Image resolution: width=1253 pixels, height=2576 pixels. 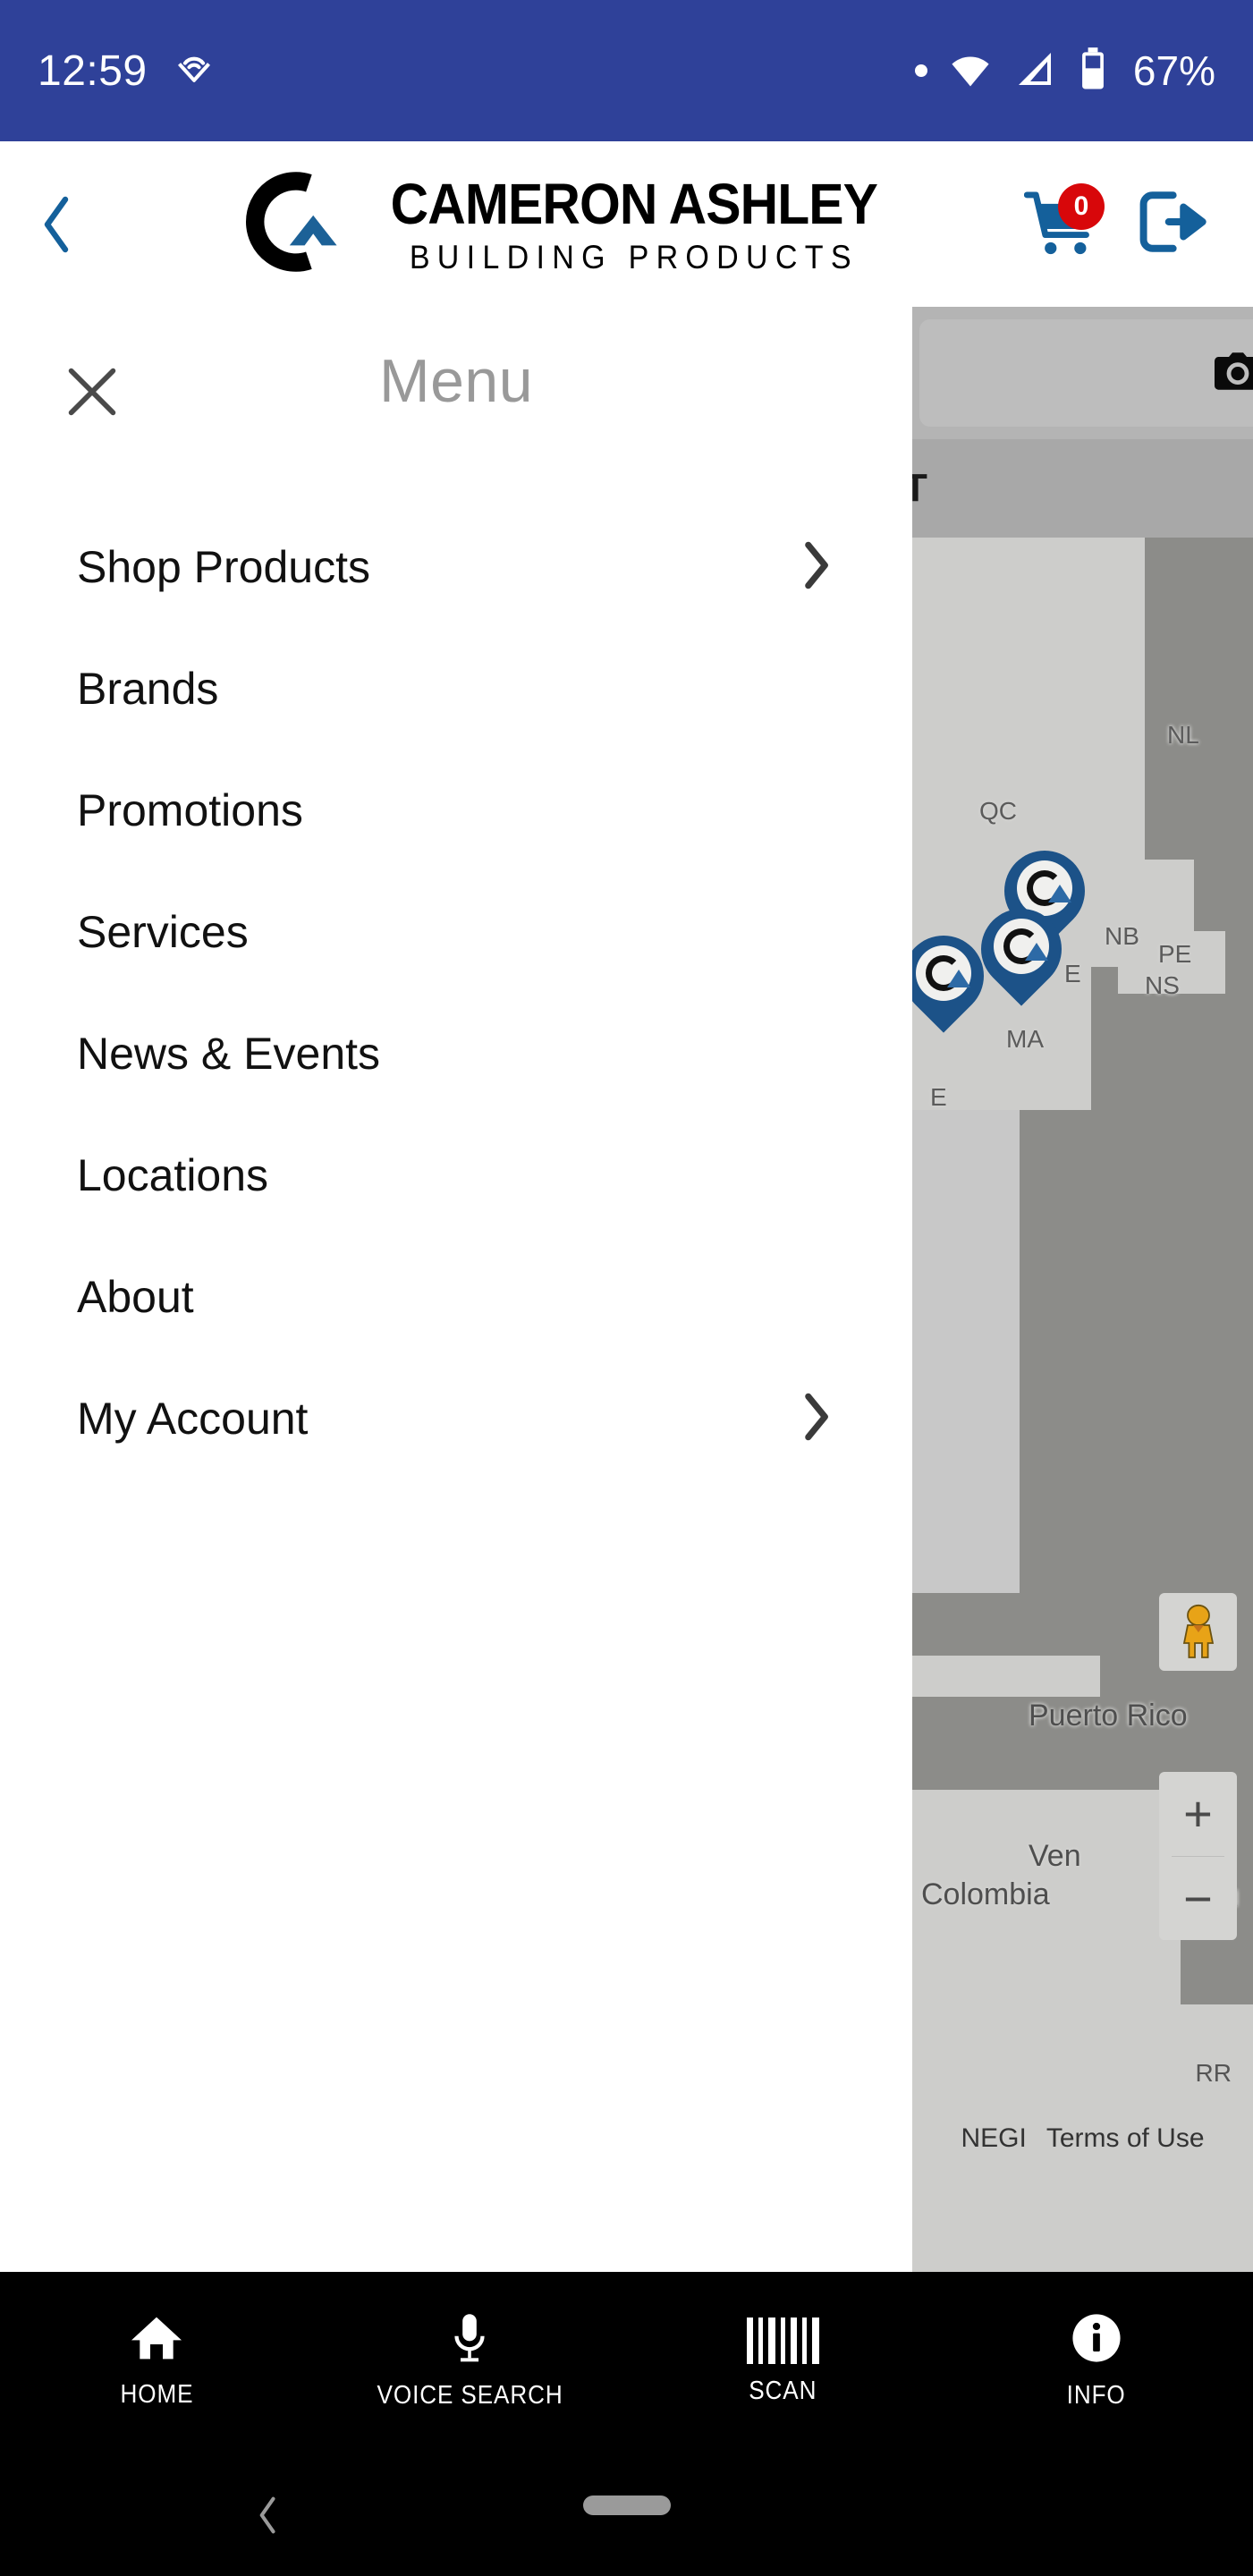 What do you see at coordinates (1093, 71) in the screenshot?
I see `battery-icon` at bounding box center [1093, 71].